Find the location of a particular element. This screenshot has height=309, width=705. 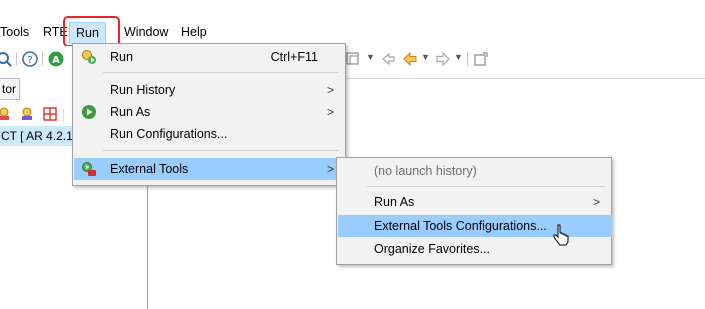

pin-editor-icon is located at coordinates (481, 59).